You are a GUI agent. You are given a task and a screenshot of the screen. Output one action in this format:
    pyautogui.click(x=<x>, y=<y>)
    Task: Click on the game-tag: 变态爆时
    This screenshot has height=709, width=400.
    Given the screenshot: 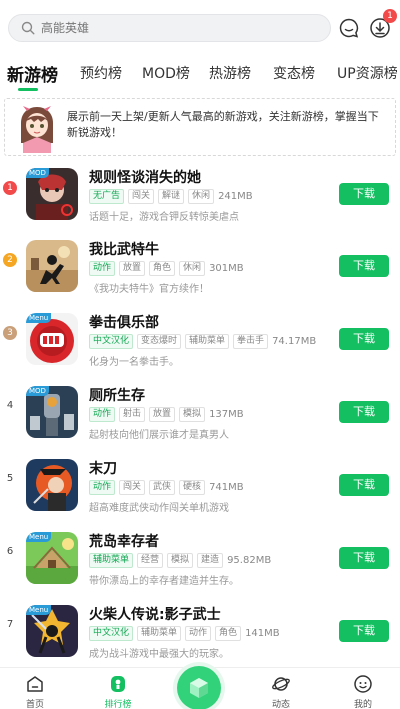 What is the action you would take?
    pyautogui.click(x=159, y=341)
    